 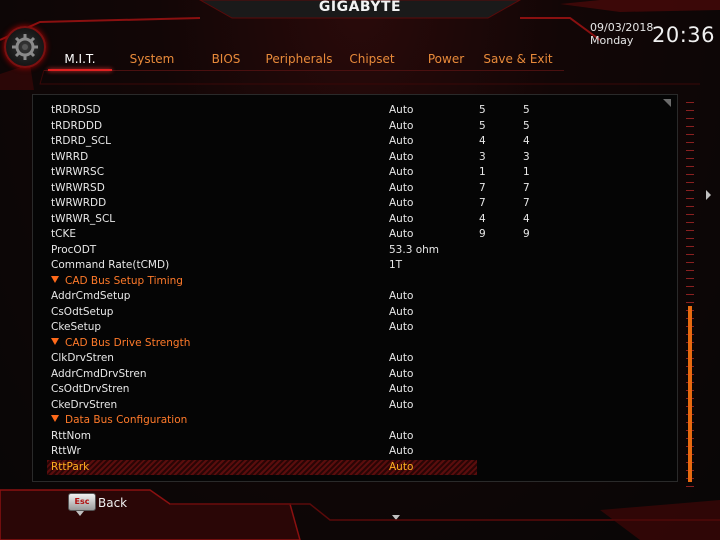 I want to click on setting-name: CsOdtSetup, so click(x=82, y=312).